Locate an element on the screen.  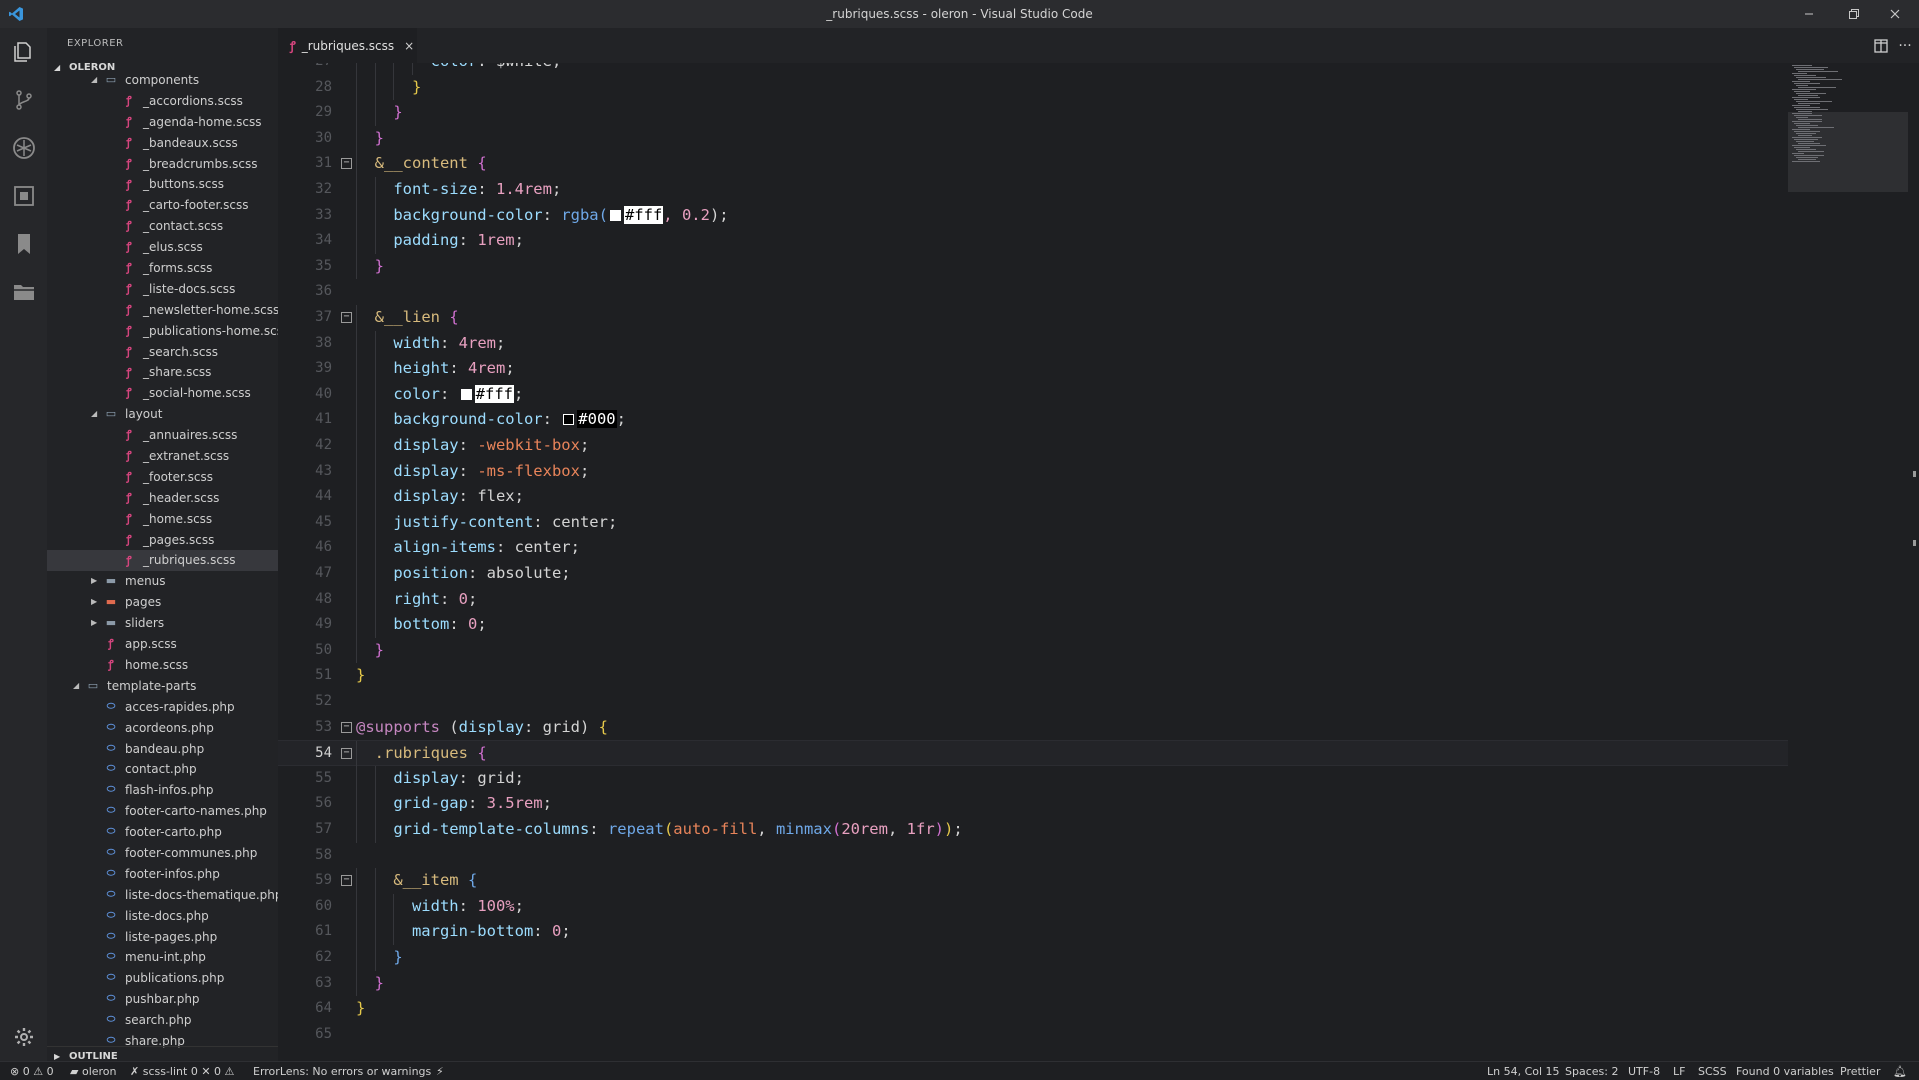
file-item: ꝭ app.scss is located at coordinates (162, 644).